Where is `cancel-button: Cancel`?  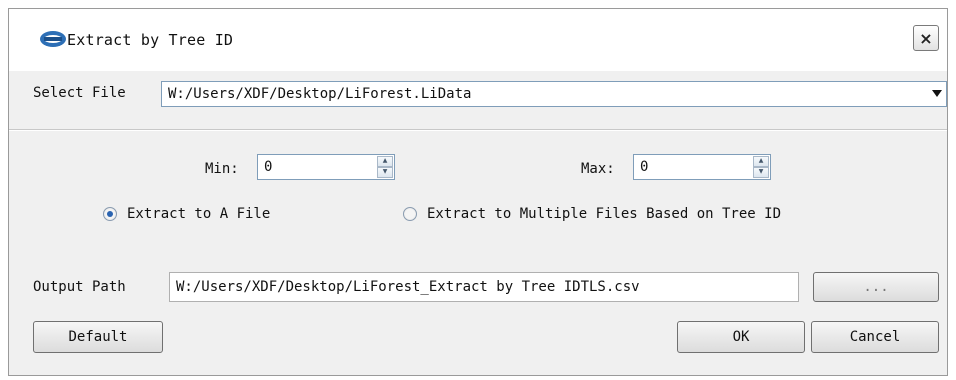 cancel-button: Cancel is located at coordinates (875, 337).